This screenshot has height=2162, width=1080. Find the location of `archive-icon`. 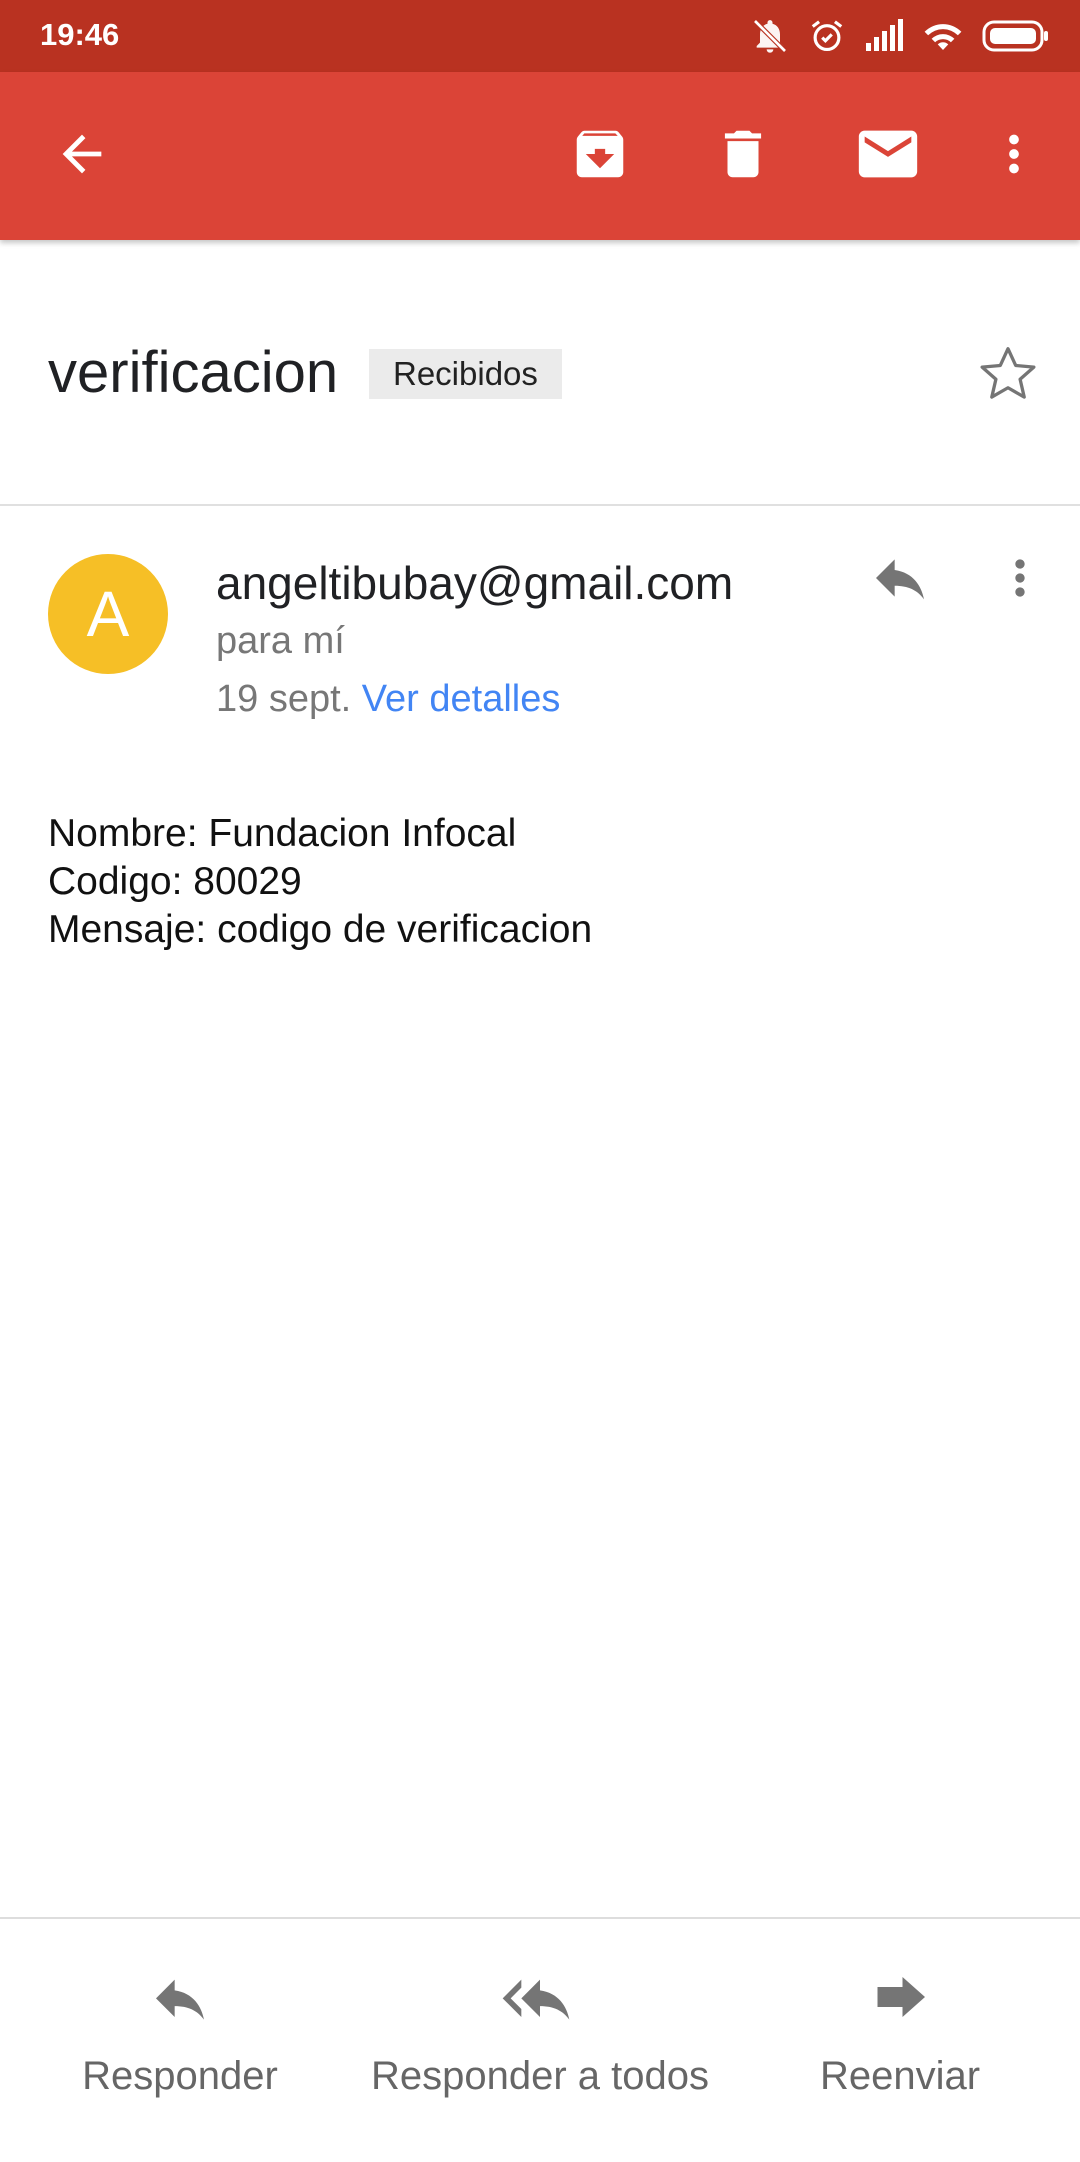

archive-icon is located at coordinates (600, 156).